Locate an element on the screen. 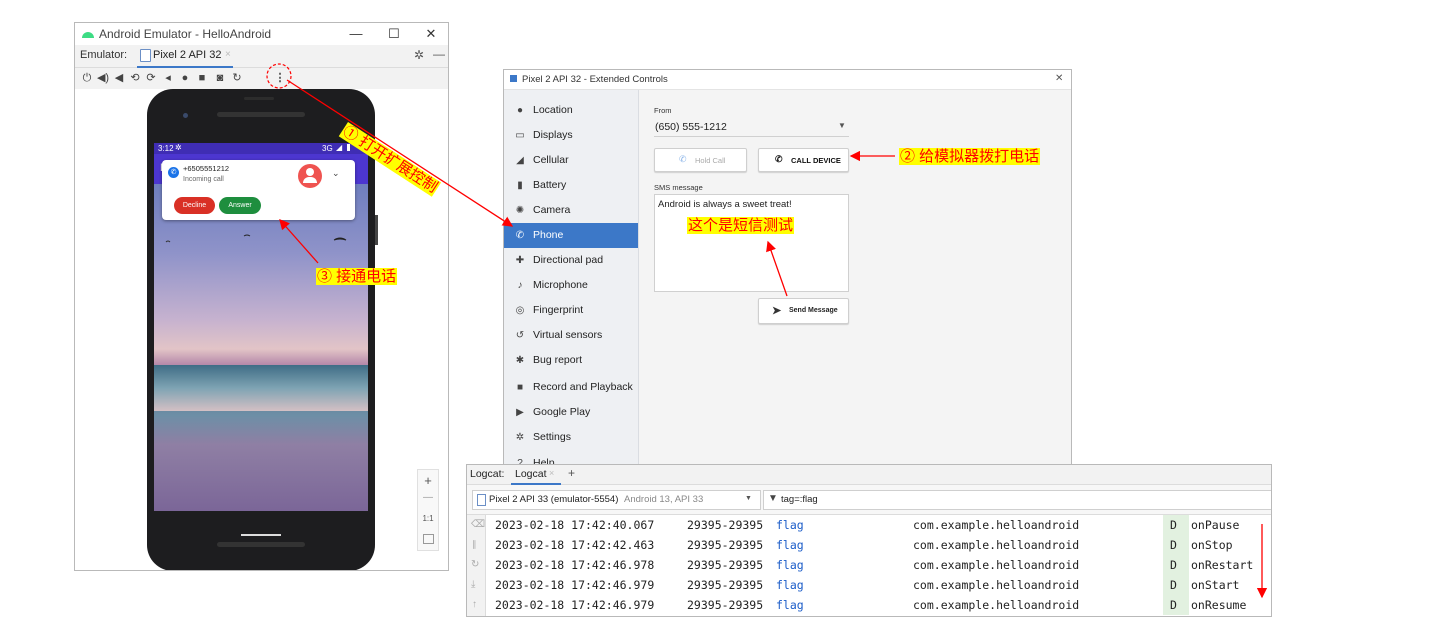  arrow-to-answer is located at coordinates (299, 241).